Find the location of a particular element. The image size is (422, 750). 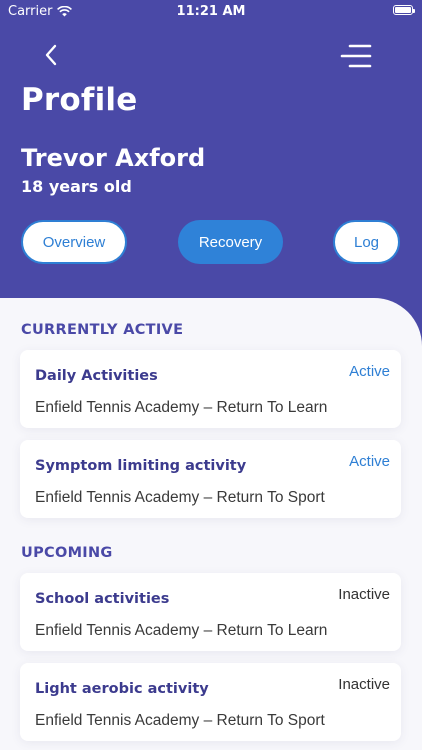

tab-log: Log is located at coordinates (366, 242).